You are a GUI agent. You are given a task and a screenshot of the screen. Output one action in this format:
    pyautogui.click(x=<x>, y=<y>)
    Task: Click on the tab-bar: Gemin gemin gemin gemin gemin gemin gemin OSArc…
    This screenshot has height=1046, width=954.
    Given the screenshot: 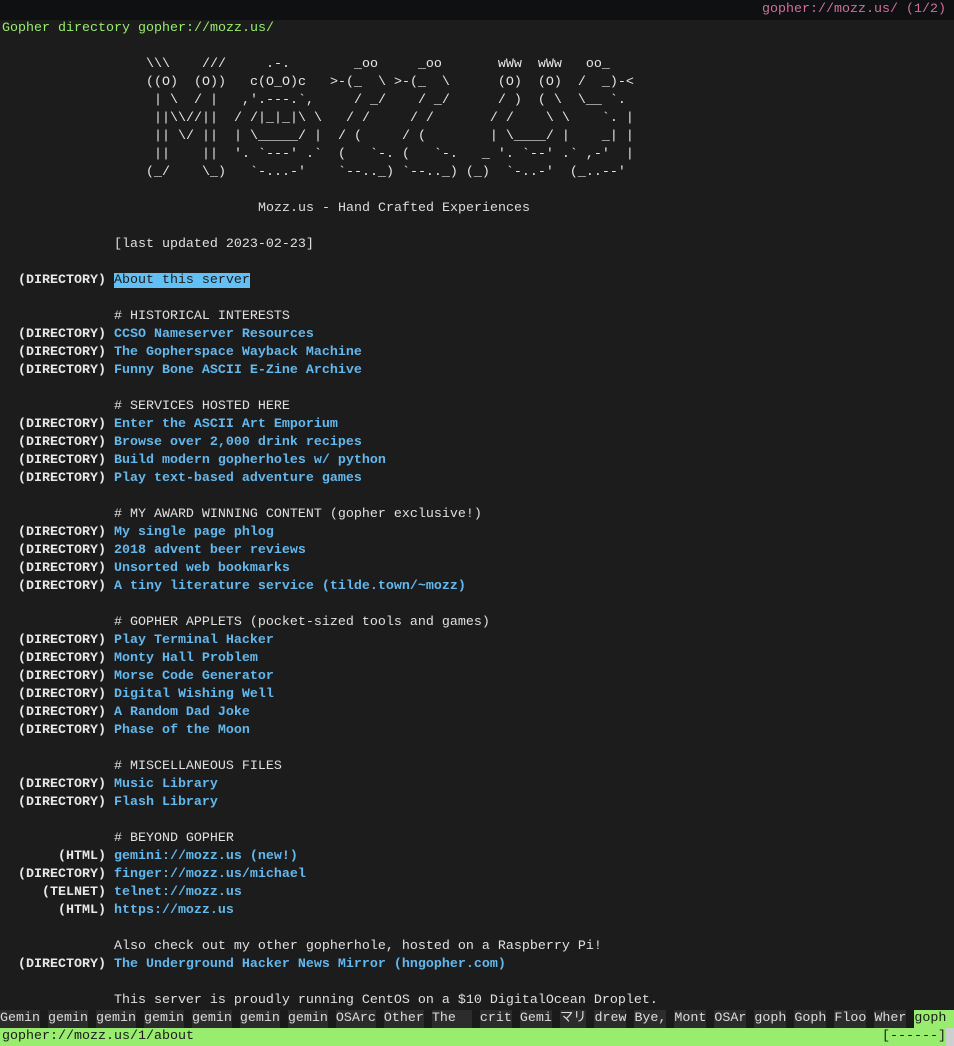 What is the action you would take?
    pyautogui.click(x=477, y=1019)
    